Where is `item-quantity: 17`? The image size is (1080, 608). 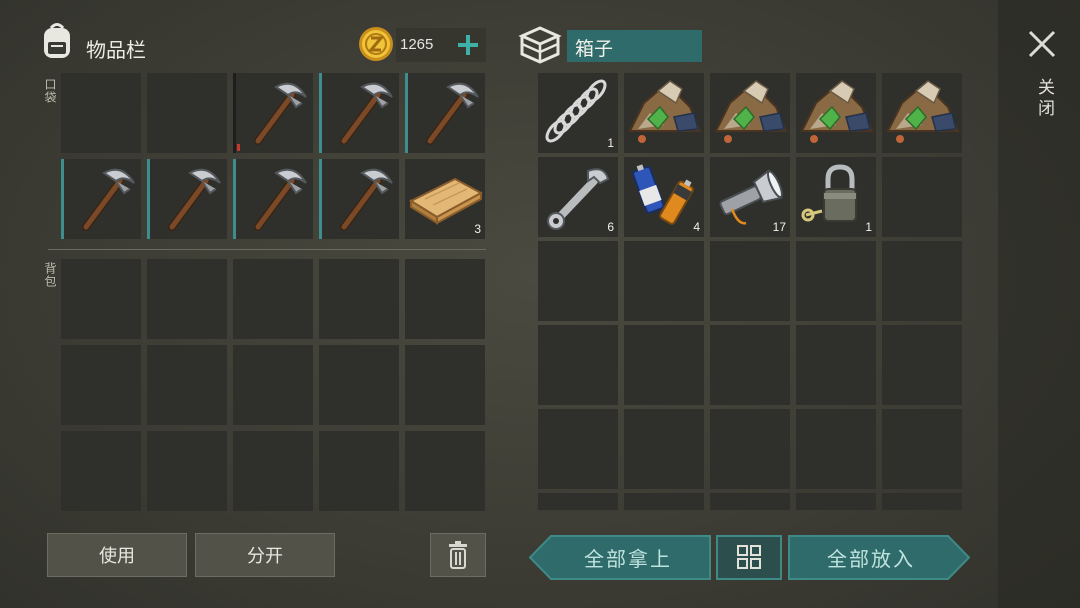 item-quantity: 17 is located at coordinates (779, 227).